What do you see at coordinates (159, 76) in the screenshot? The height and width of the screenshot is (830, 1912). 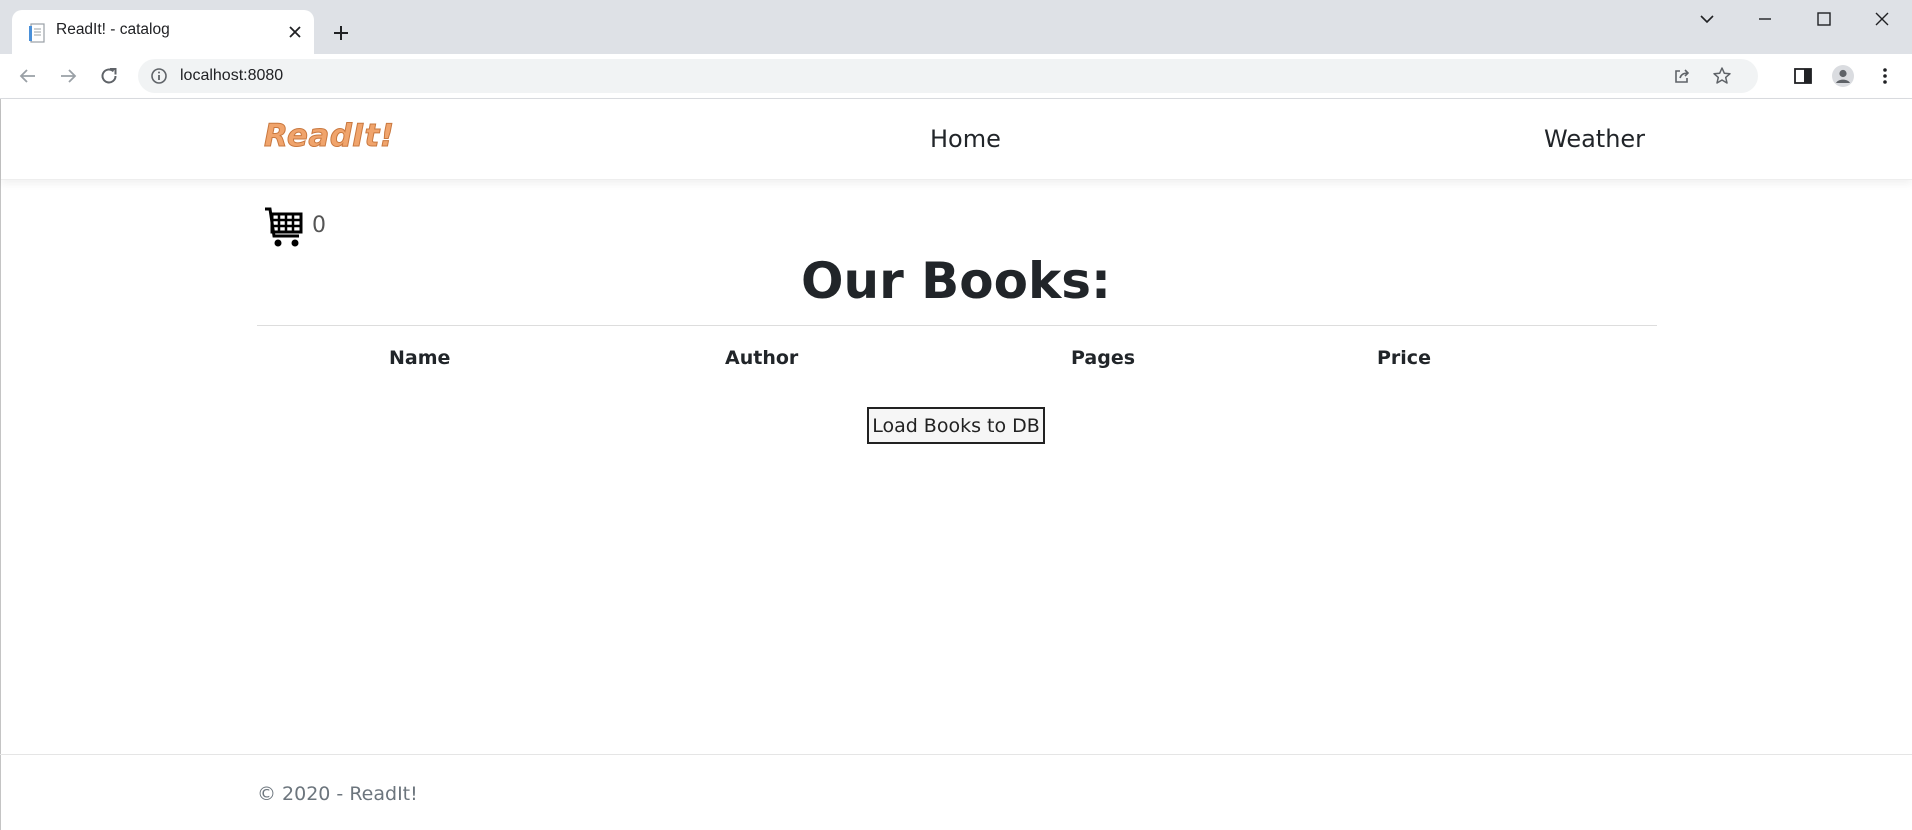 I see `info-icon` at bounding box center [159, 76].